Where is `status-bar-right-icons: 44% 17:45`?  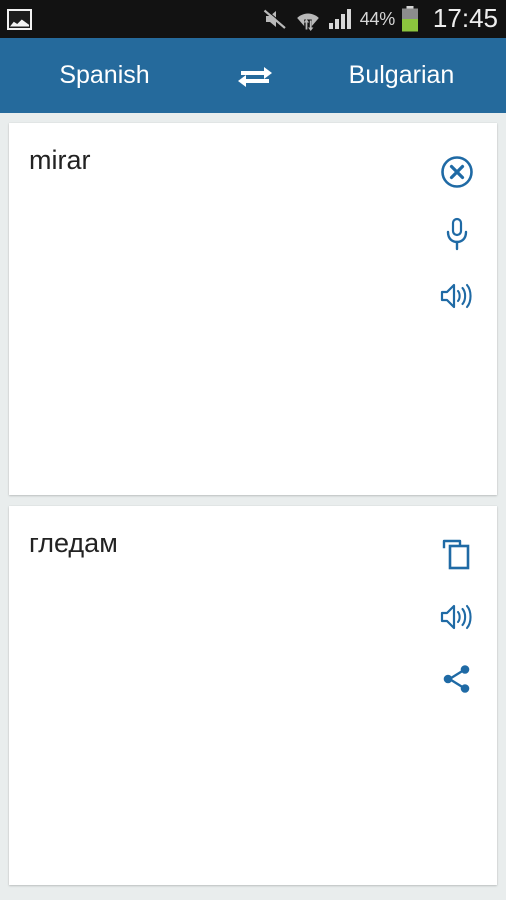 status-bar-right-icons: 44% 17:45 is located at coordinates (380, 19).